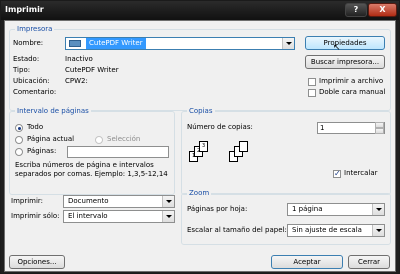 The image size is (400, 274). I want to click on scale-select: Sin ajuste de escala, so click(336, 230).